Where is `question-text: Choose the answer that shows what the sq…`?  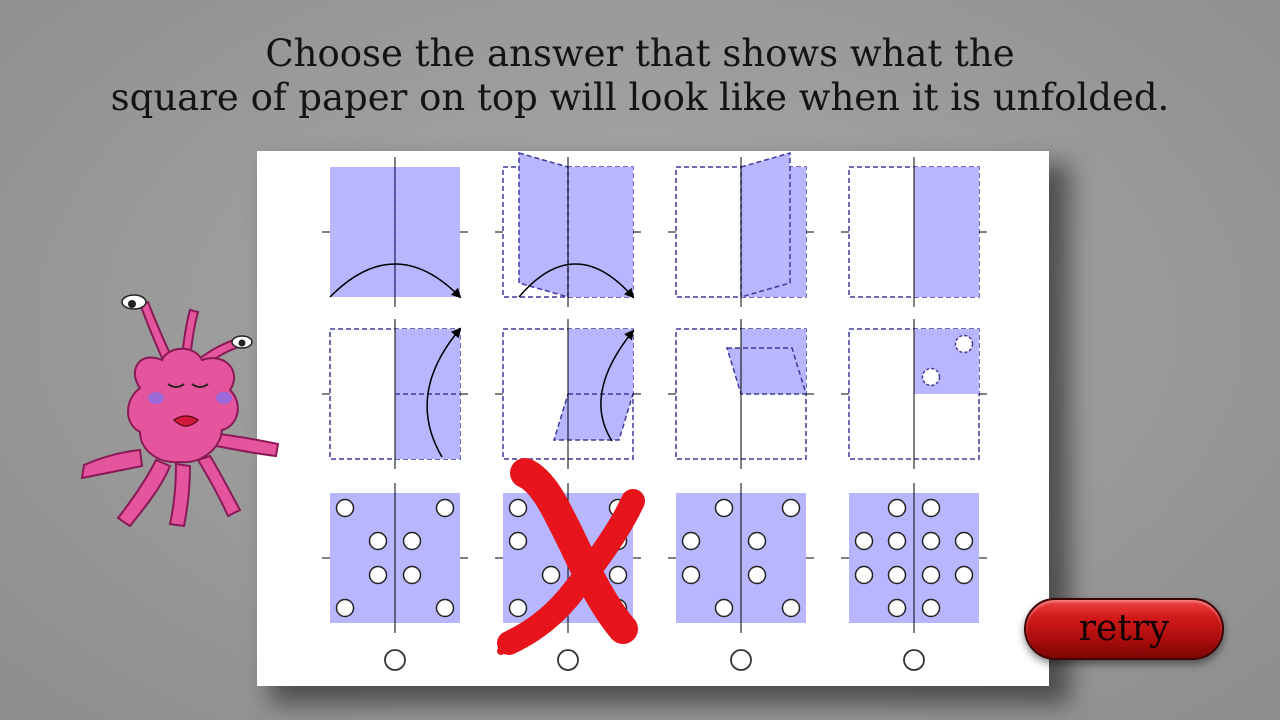
question-text: Choose the answer that shows what the sq… is located at coordinates (640, 76).